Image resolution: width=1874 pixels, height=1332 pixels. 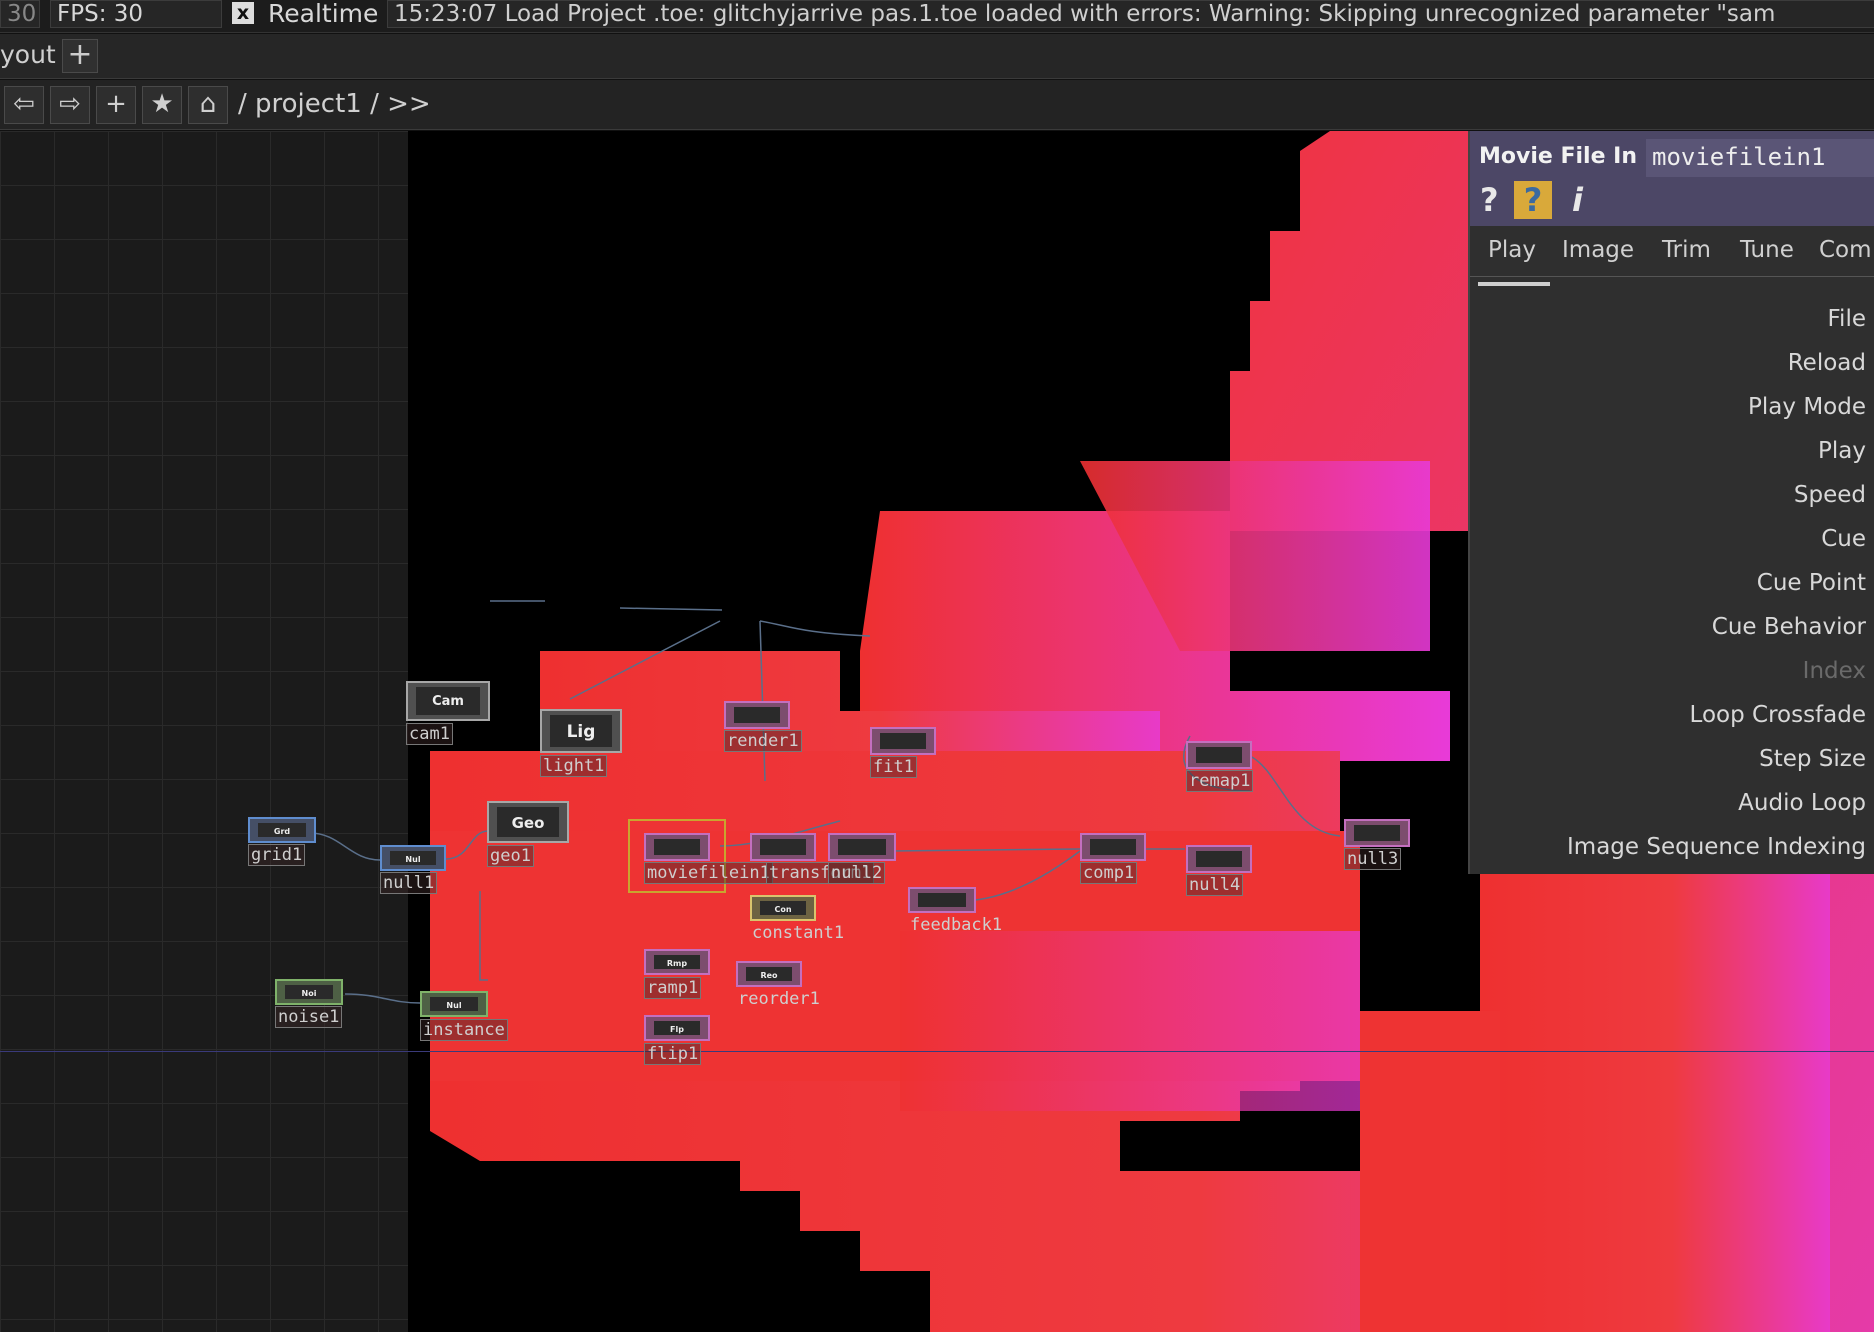 I want to click on node-label: grid1, so click(x=277, y=855).